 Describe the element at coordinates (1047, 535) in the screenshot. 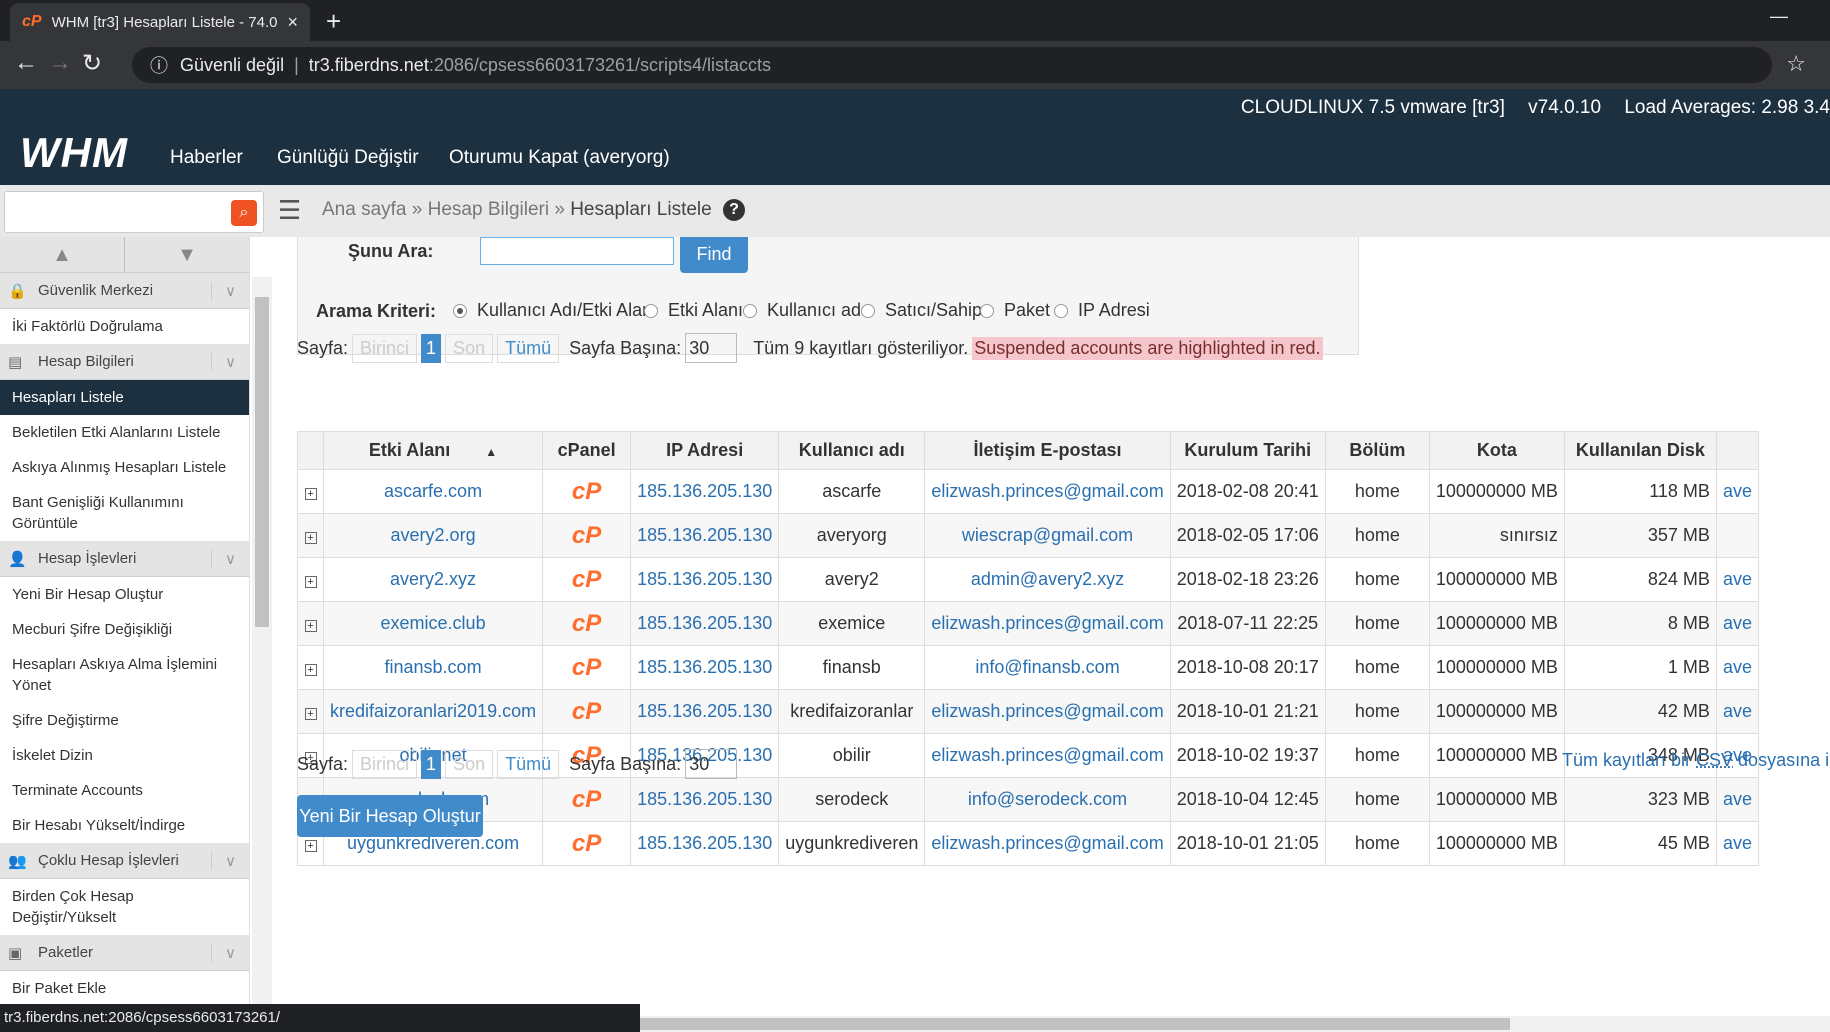

I see `cell-email: wiescrap@gmail.com` at that location.